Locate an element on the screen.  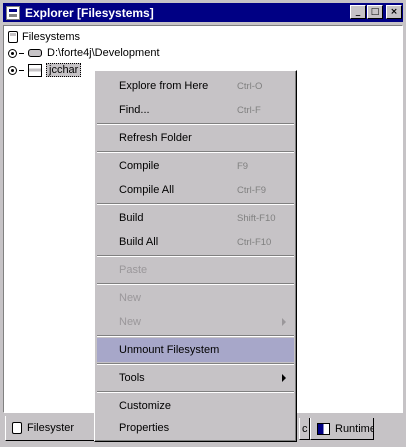
minimize-button: _ is located at coordinates (358, 12).